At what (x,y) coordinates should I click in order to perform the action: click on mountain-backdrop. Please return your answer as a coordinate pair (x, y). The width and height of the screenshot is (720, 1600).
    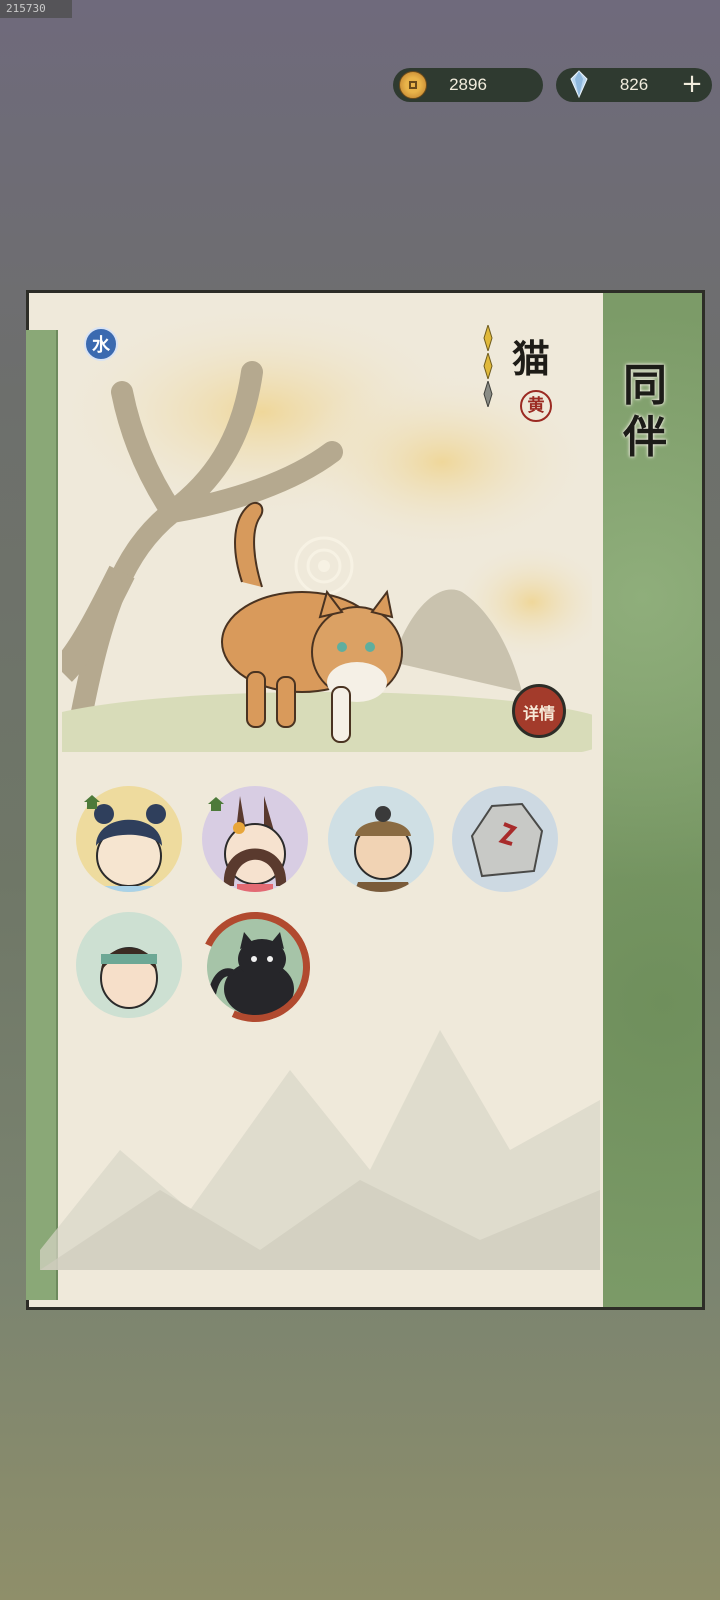
    Looking at the image, I should click on (320, 1150).